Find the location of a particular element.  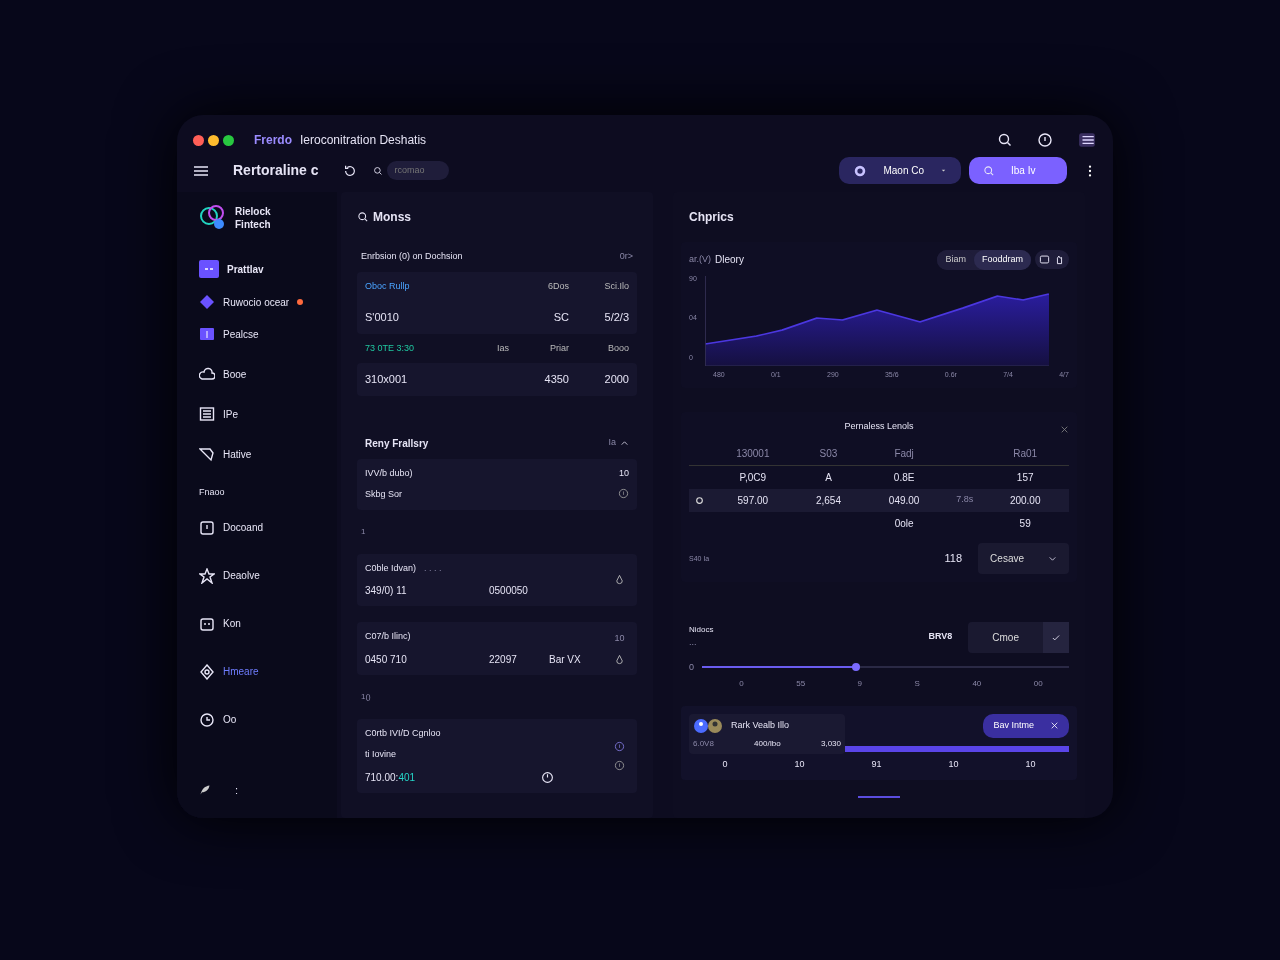

sidebar-item: Oo is located at coordinates (257, 719).